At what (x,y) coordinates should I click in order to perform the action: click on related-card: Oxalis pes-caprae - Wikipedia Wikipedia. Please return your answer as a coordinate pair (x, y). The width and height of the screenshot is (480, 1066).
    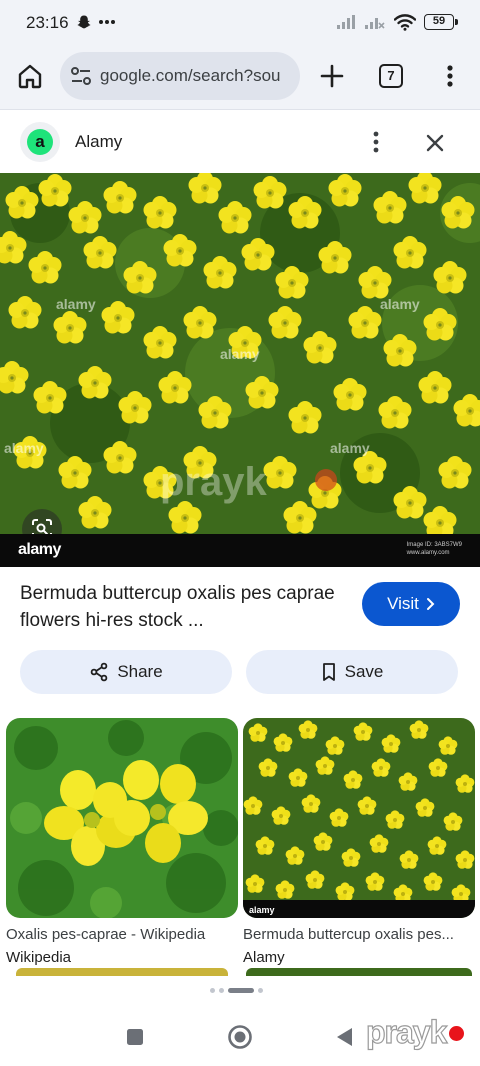
    Looking at the image, I should click on (122, 842).